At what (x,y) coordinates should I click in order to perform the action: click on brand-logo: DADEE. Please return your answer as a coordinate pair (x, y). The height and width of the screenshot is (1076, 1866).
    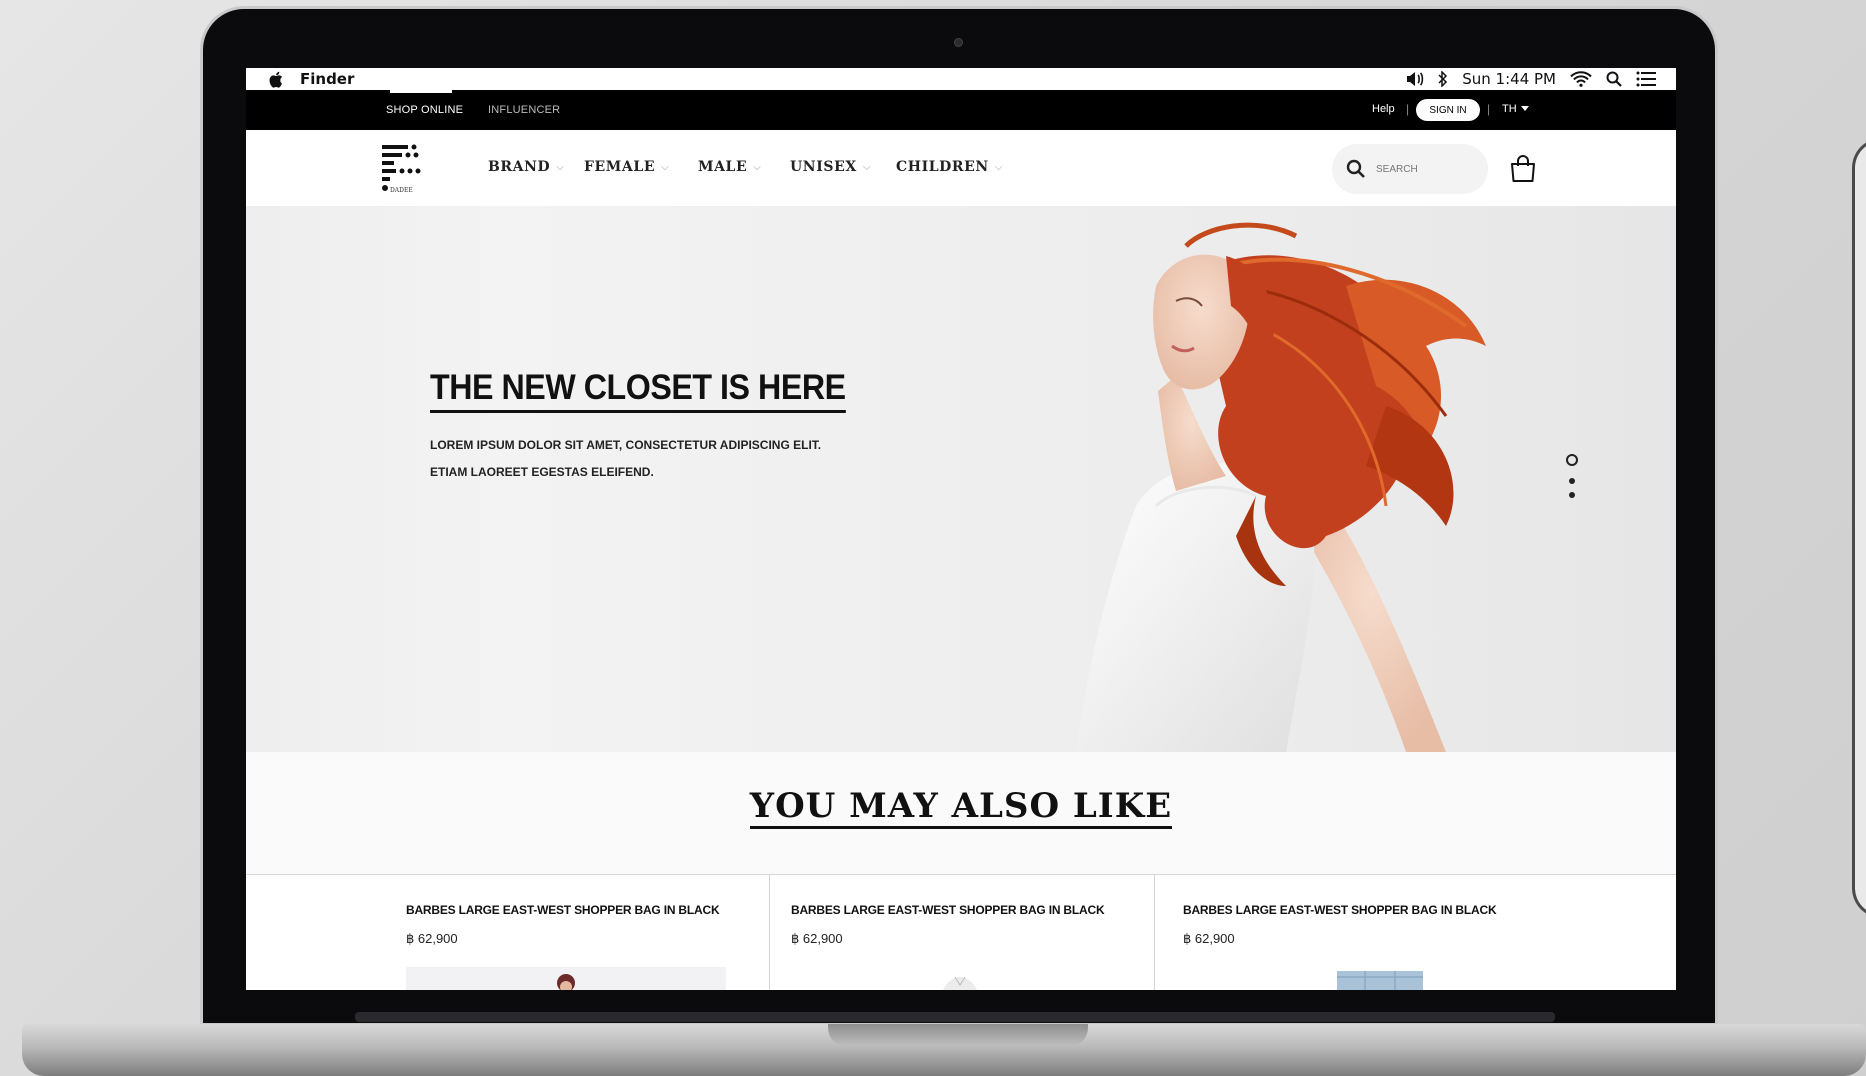
    Looking at the image, I should click on (402, 170).